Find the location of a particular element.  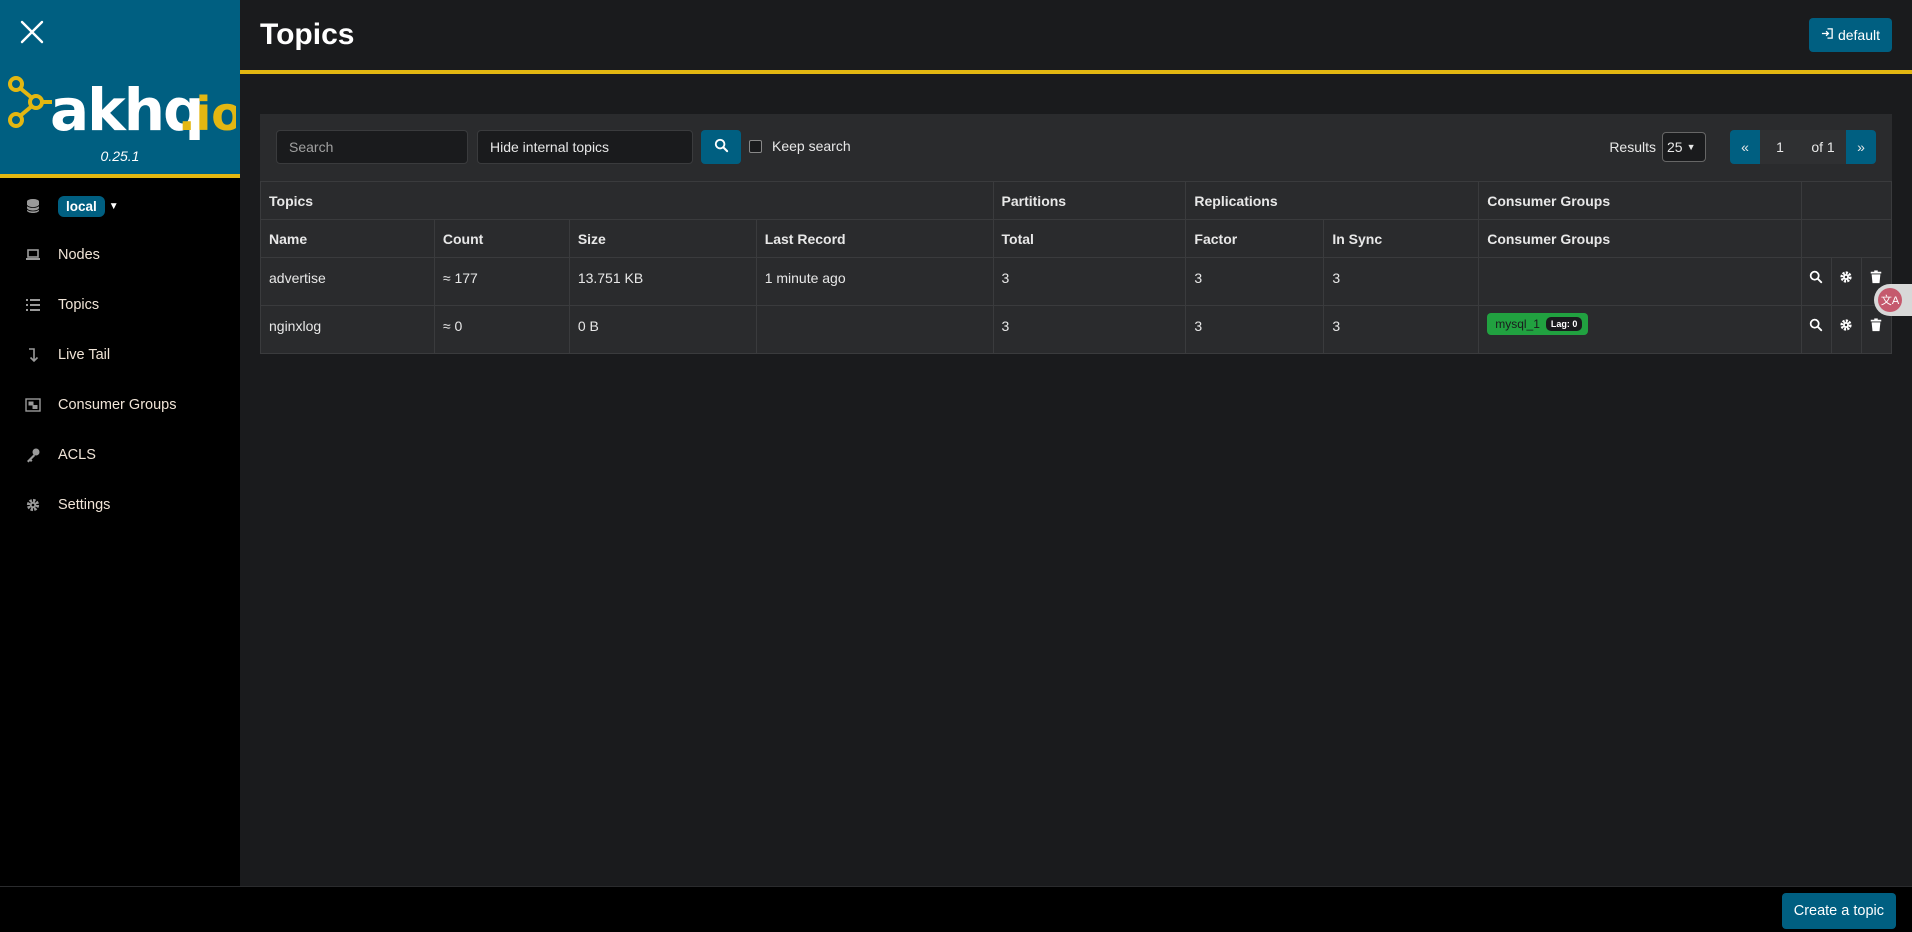

laptop-icon is located at coordinates (33, 255).